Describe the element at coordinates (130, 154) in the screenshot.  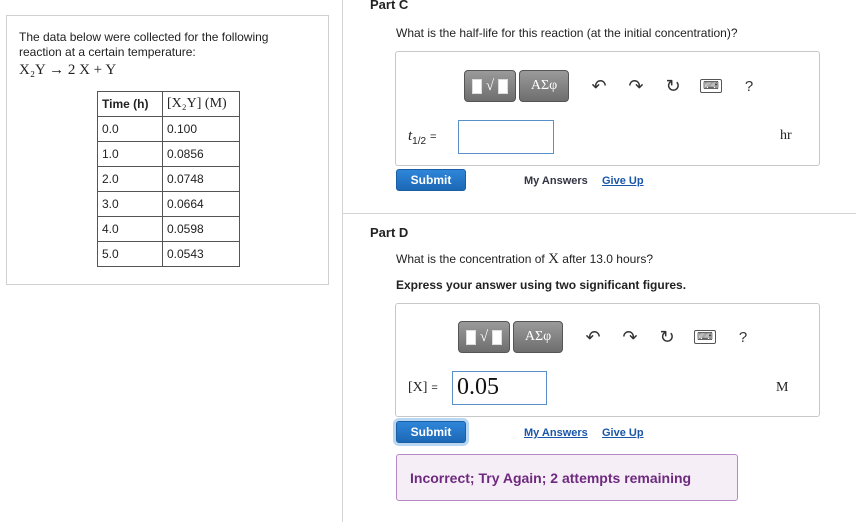
I see `table-cell-time: 1.0` at that location.